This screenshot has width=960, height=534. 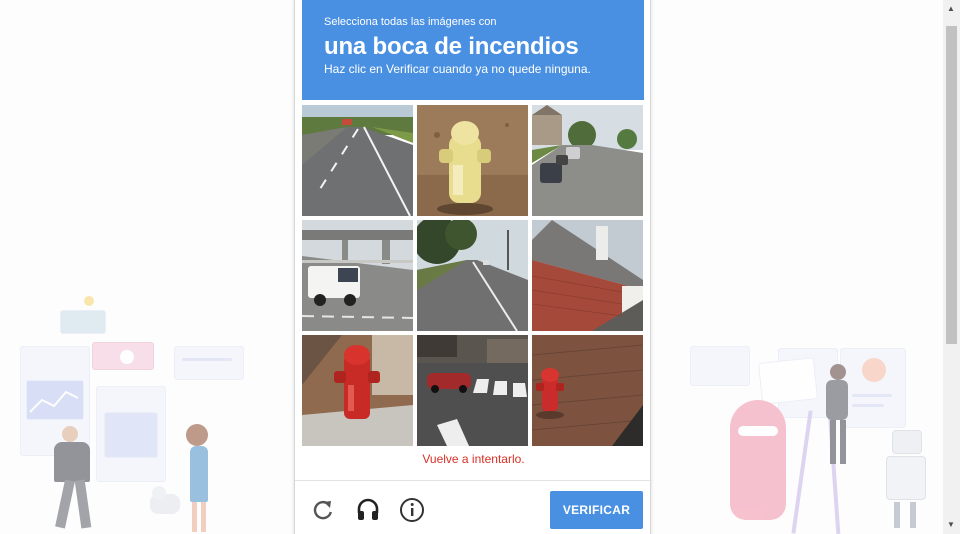 I want to click on headphones-icon, so click(x=368, y=510).